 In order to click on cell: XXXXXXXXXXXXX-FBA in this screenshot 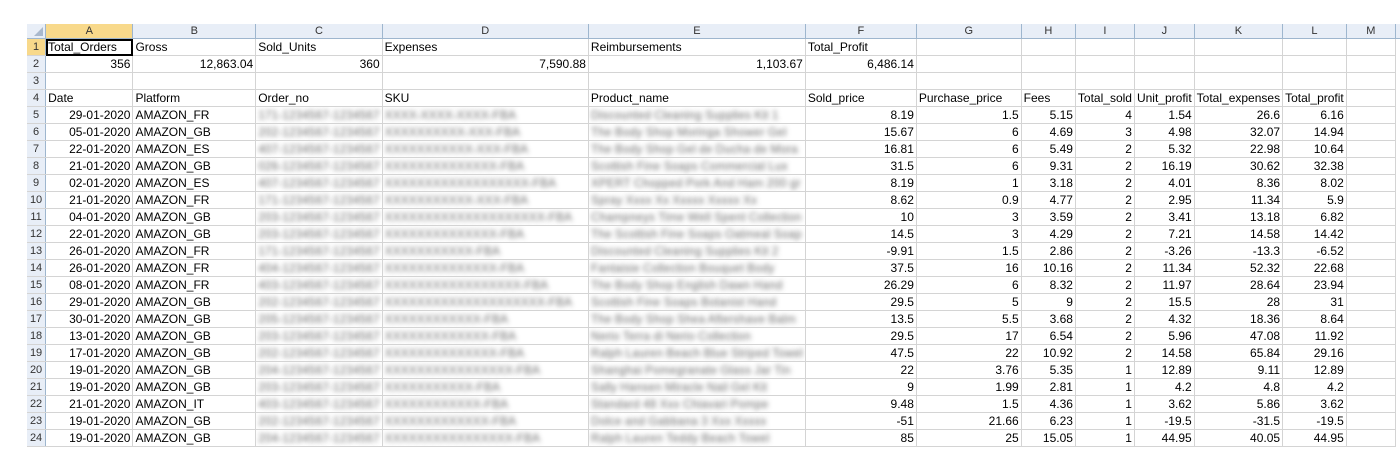, I will do `click(485, 421)`.